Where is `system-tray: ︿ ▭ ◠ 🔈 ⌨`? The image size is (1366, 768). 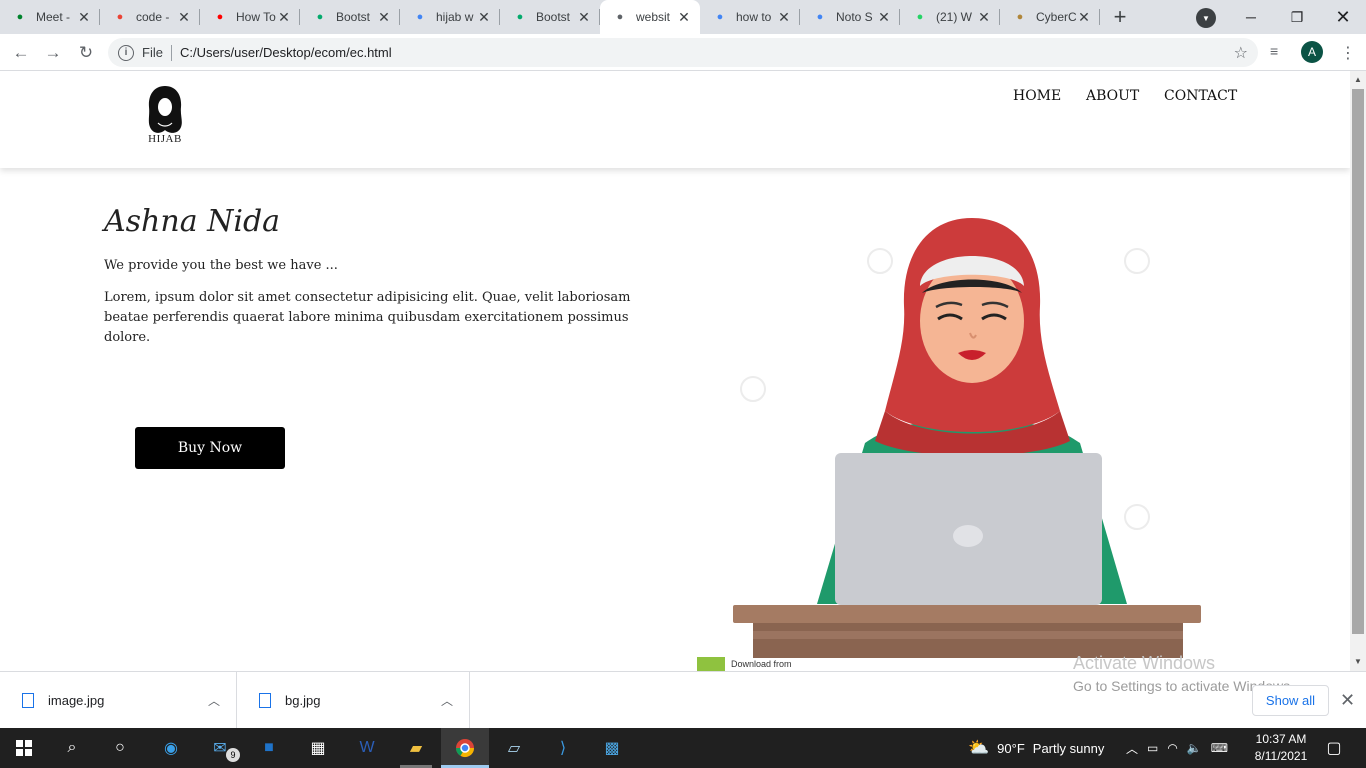
system-tray: ︿ ▭ ◠ 🔈 ⌨ is located at coordinates (1177, 748).